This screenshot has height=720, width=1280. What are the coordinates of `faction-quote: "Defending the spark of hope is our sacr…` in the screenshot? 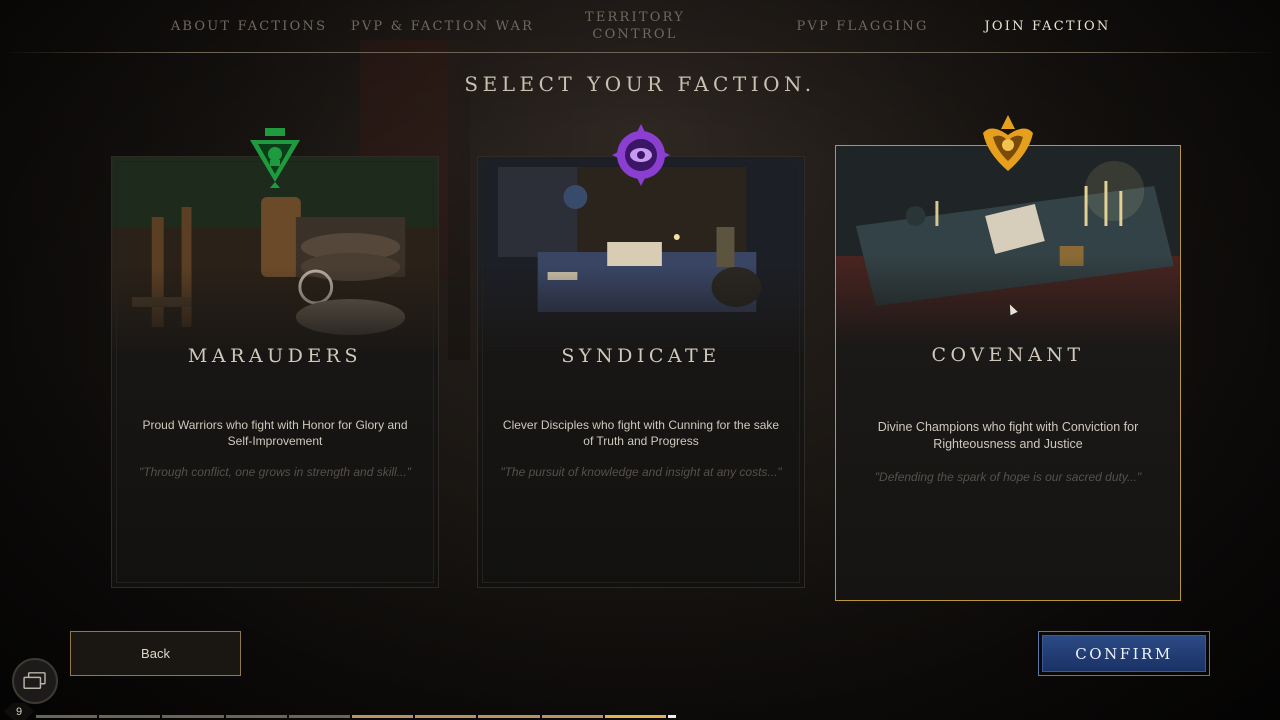 It's located at (1008, 477).